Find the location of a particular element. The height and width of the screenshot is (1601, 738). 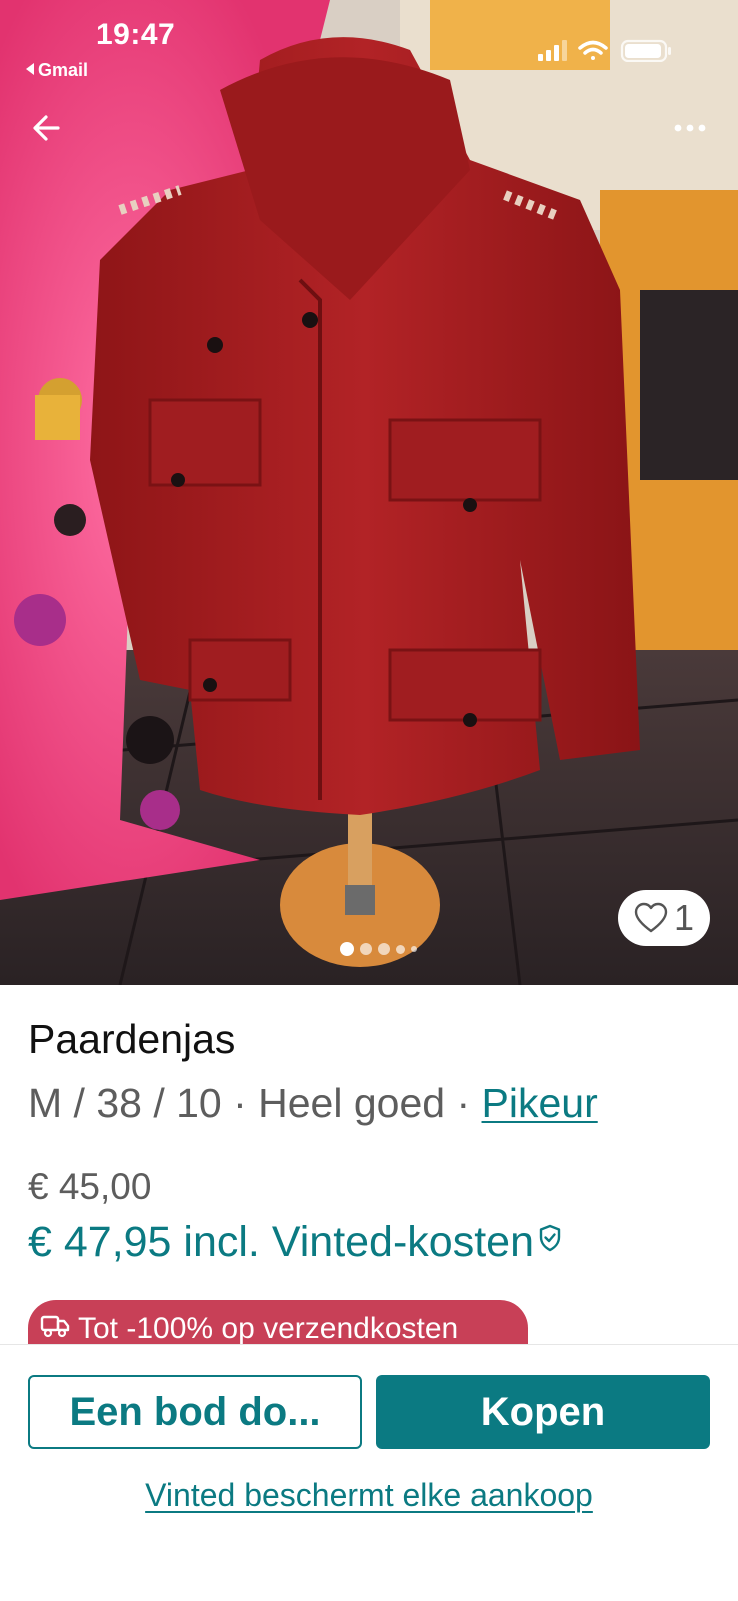

buy-button: Kopen is located at coordinates (543, 1412).